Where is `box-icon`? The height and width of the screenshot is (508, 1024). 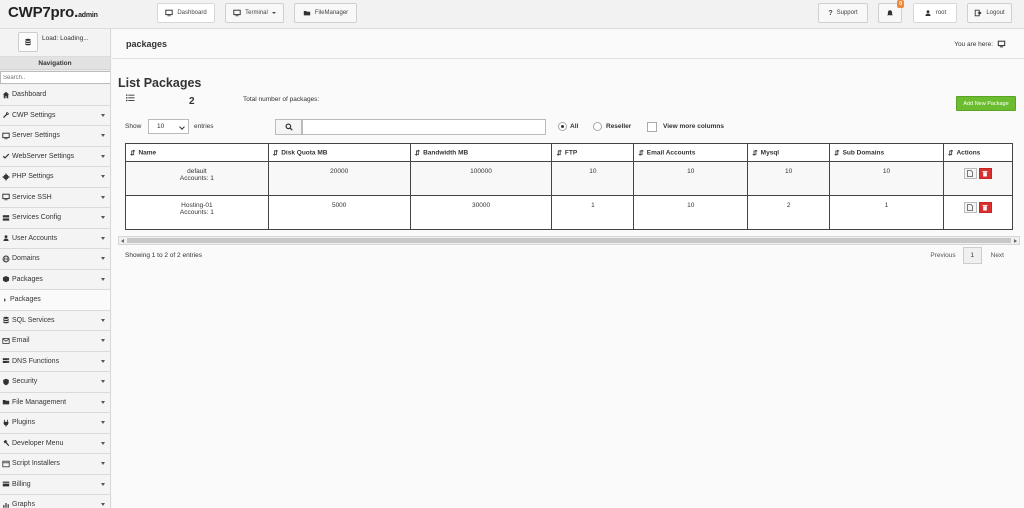
box-icon is located at coordinates (6, 279).